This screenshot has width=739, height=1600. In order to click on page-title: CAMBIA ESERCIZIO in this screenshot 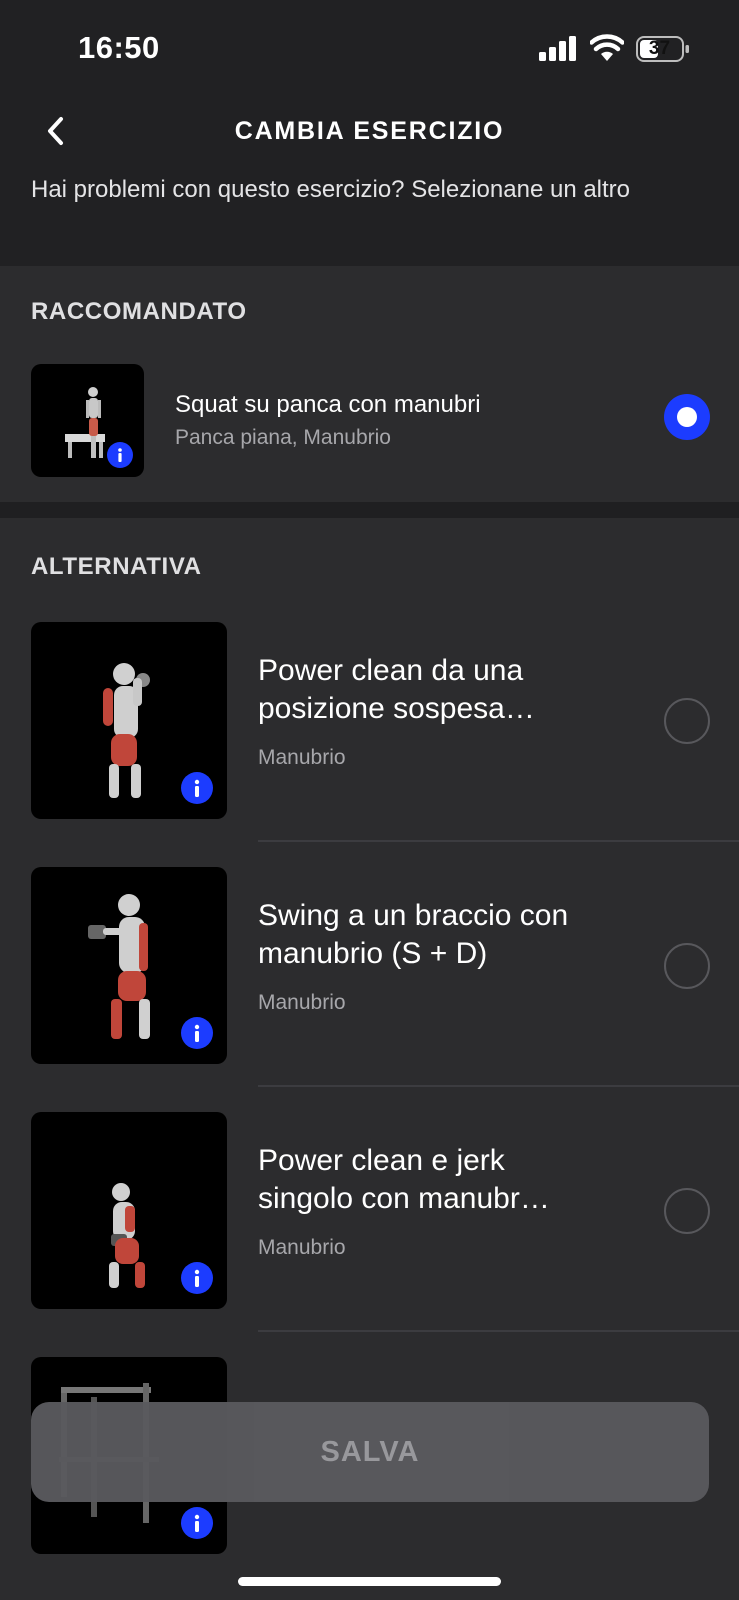, I will do `click(369, 131)`.